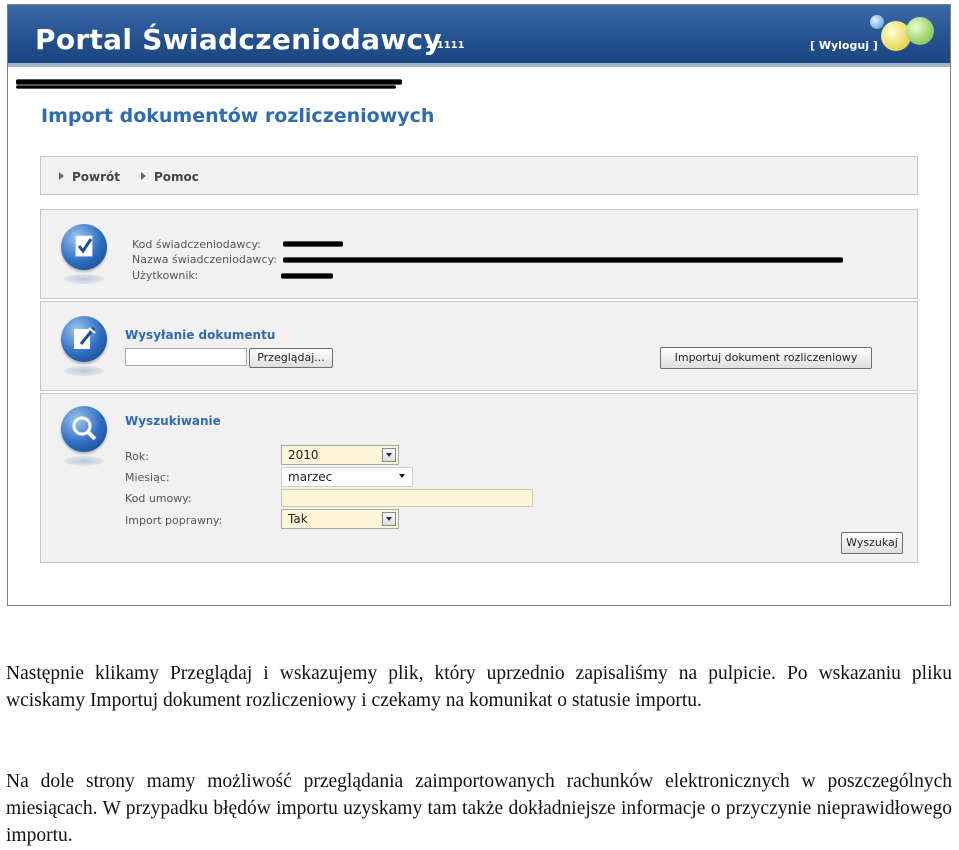 This screenshot has width=959, height=850. Describe the element at coordinates (238, 116) in the screenshot. I see `page-title: Import dokumentów rozliczeniowych` at that location.